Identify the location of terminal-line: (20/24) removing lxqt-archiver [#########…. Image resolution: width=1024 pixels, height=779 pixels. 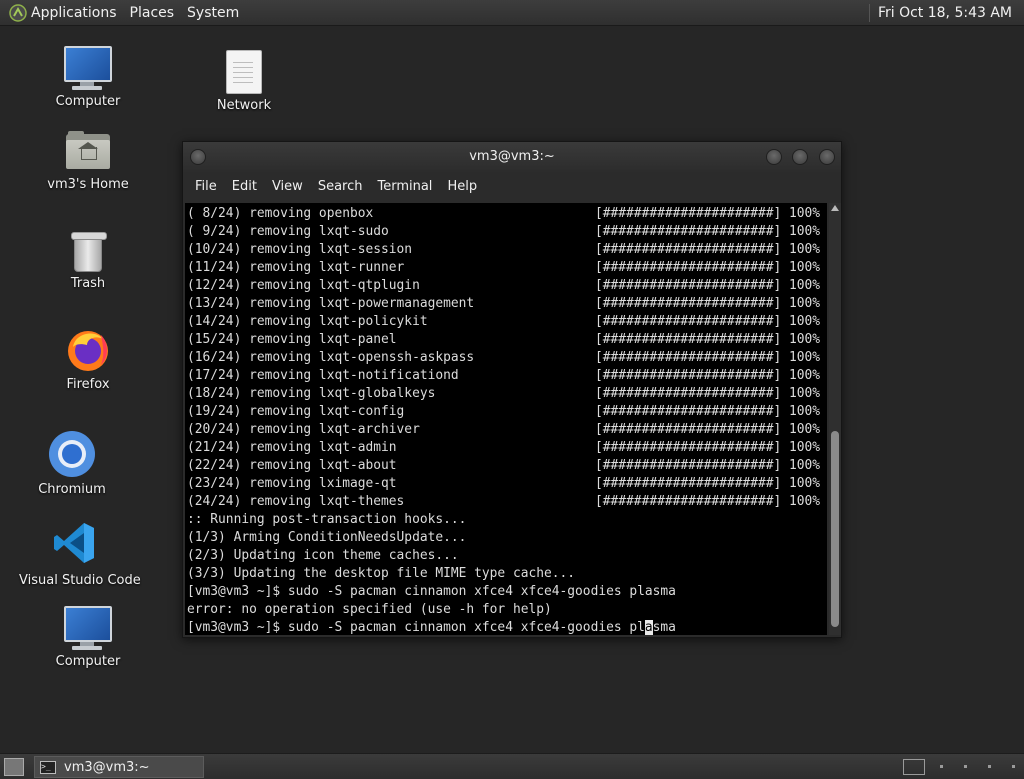
(507, 430).